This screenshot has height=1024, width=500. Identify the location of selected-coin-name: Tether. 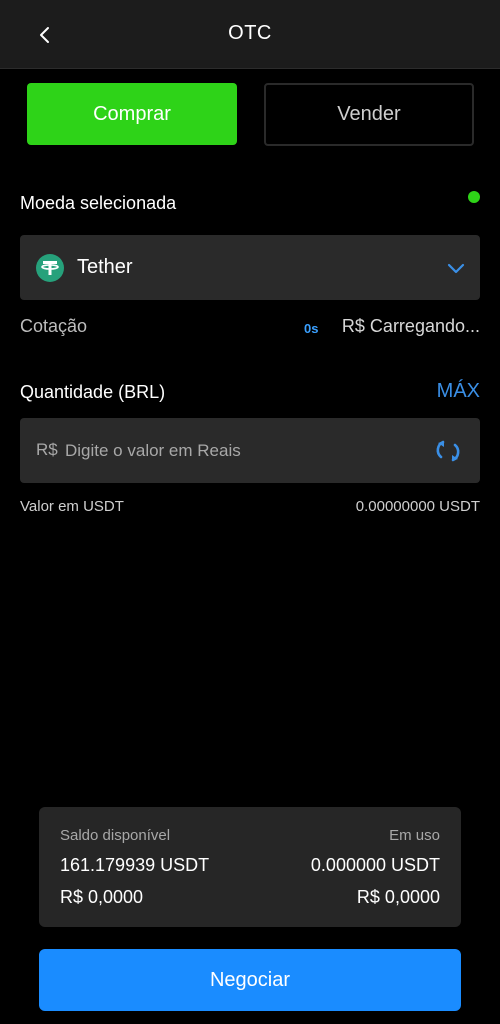
(105, 267).